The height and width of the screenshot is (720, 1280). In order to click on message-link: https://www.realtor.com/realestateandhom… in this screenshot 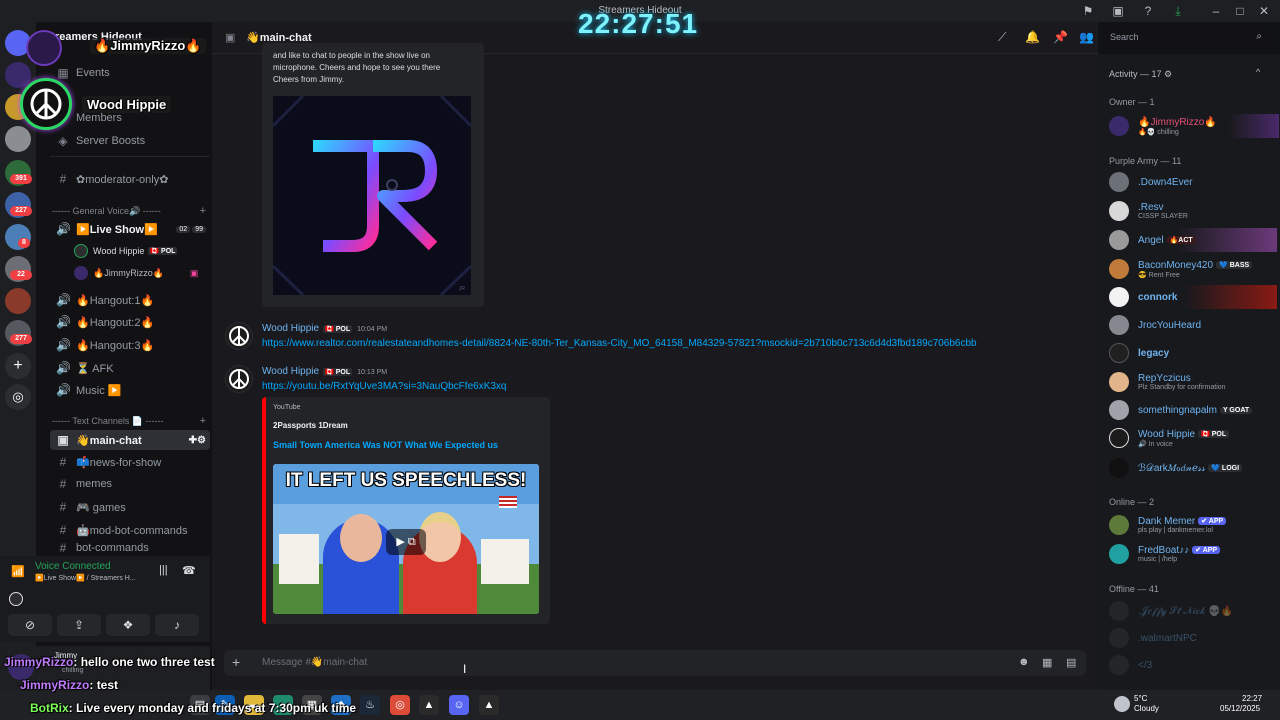, I will do `click(619, 343)`.